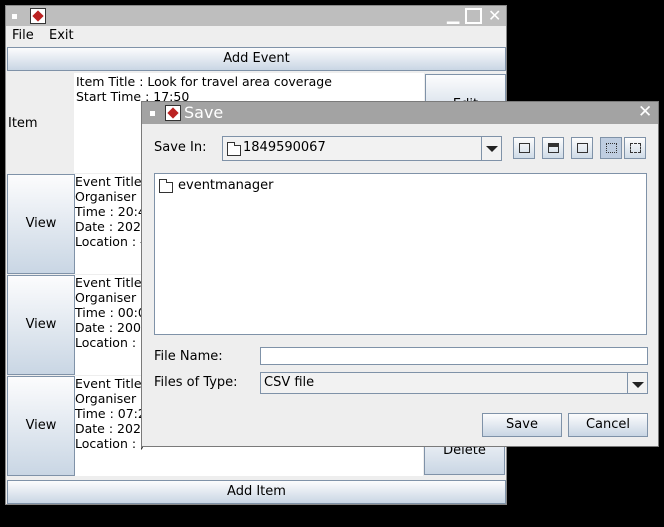  What do you see at coordinates (524, 148) in the screenshot?
I see `up-folder-button` at bounding box center [524, 148].